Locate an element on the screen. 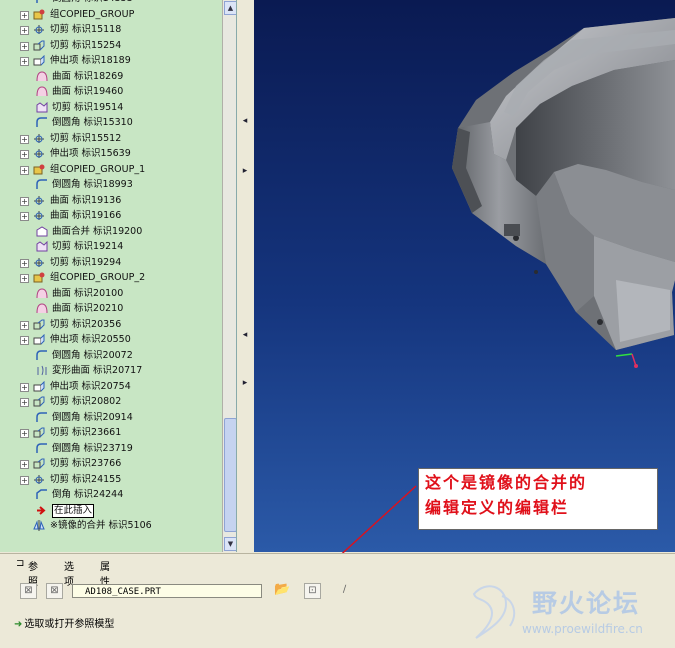 This screenshot has height=648, width=675. tree-item: 切剪 标识19514 is located at coordinates (111, 108).